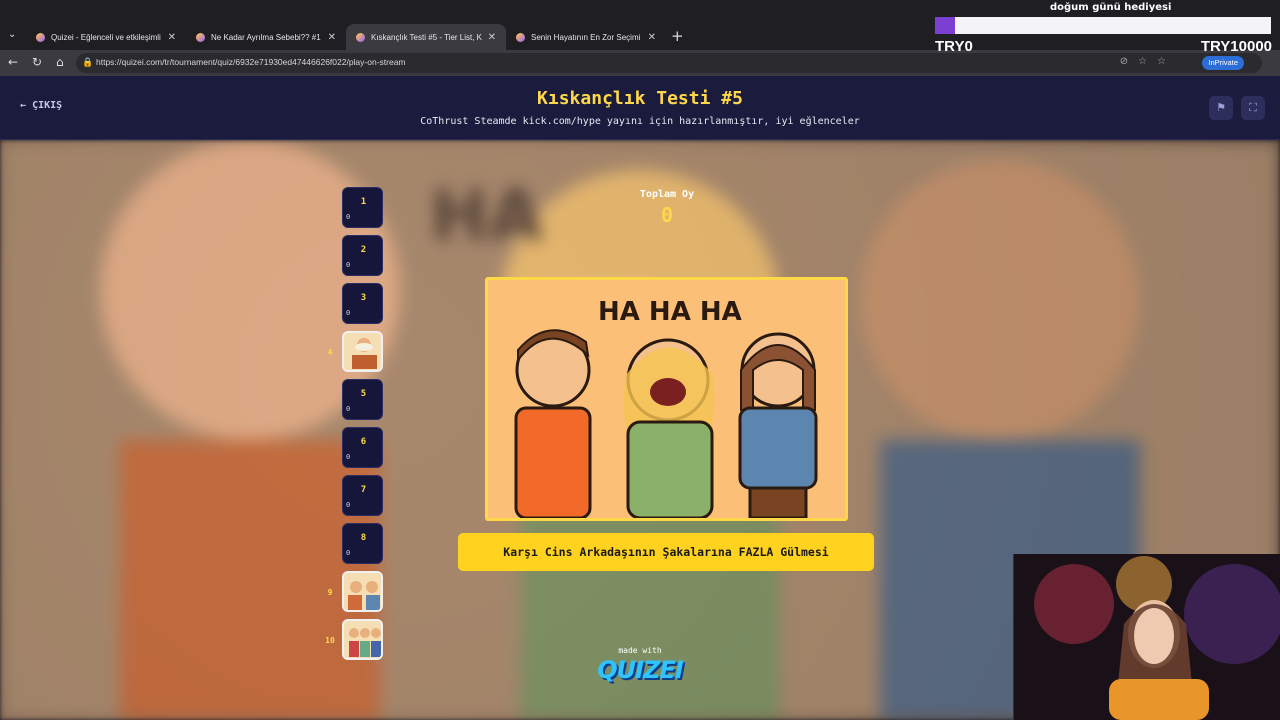 This screenshot has height=720, width=1280. I want to click on lock-icon: 🔒, so click(88, 62).